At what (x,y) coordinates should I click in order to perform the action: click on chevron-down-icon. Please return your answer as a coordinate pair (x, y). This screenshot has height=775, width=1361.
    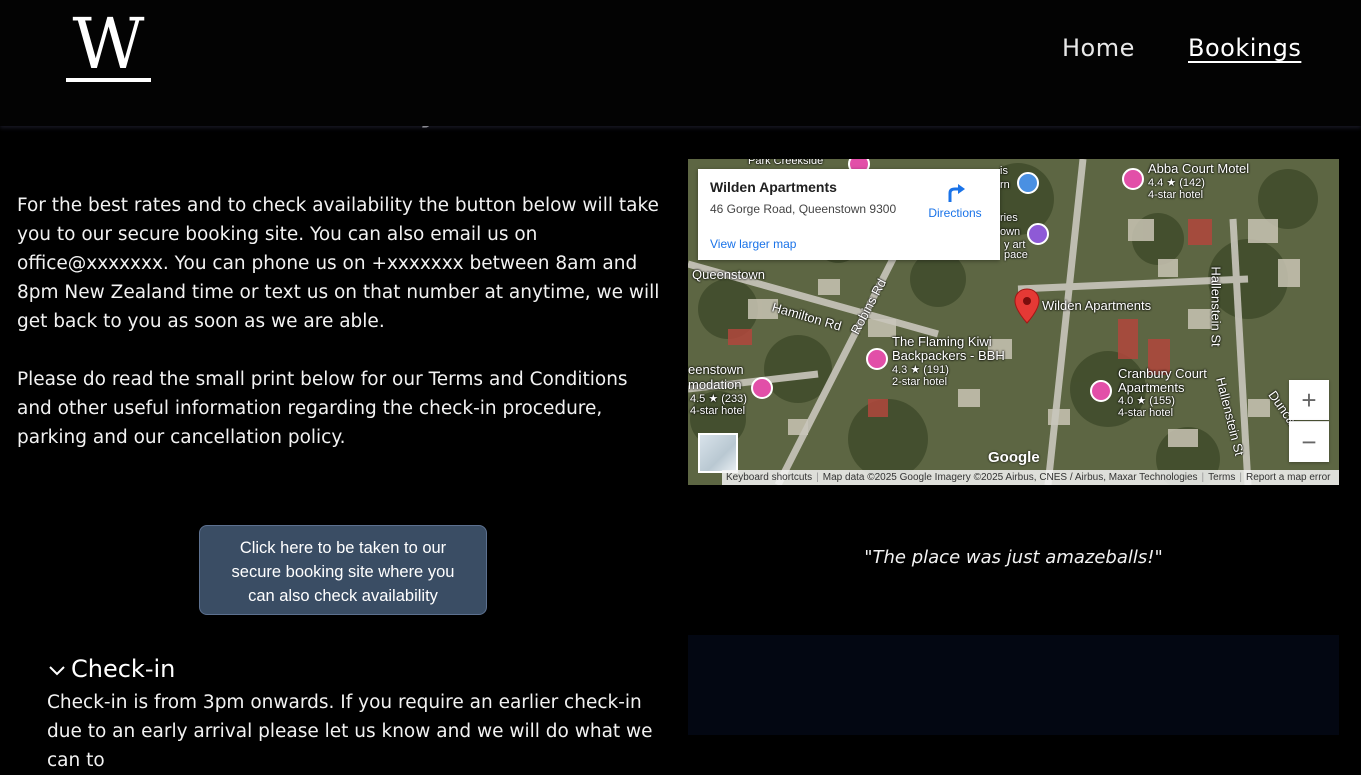
    Looking at the image, I should click on (57, 671).